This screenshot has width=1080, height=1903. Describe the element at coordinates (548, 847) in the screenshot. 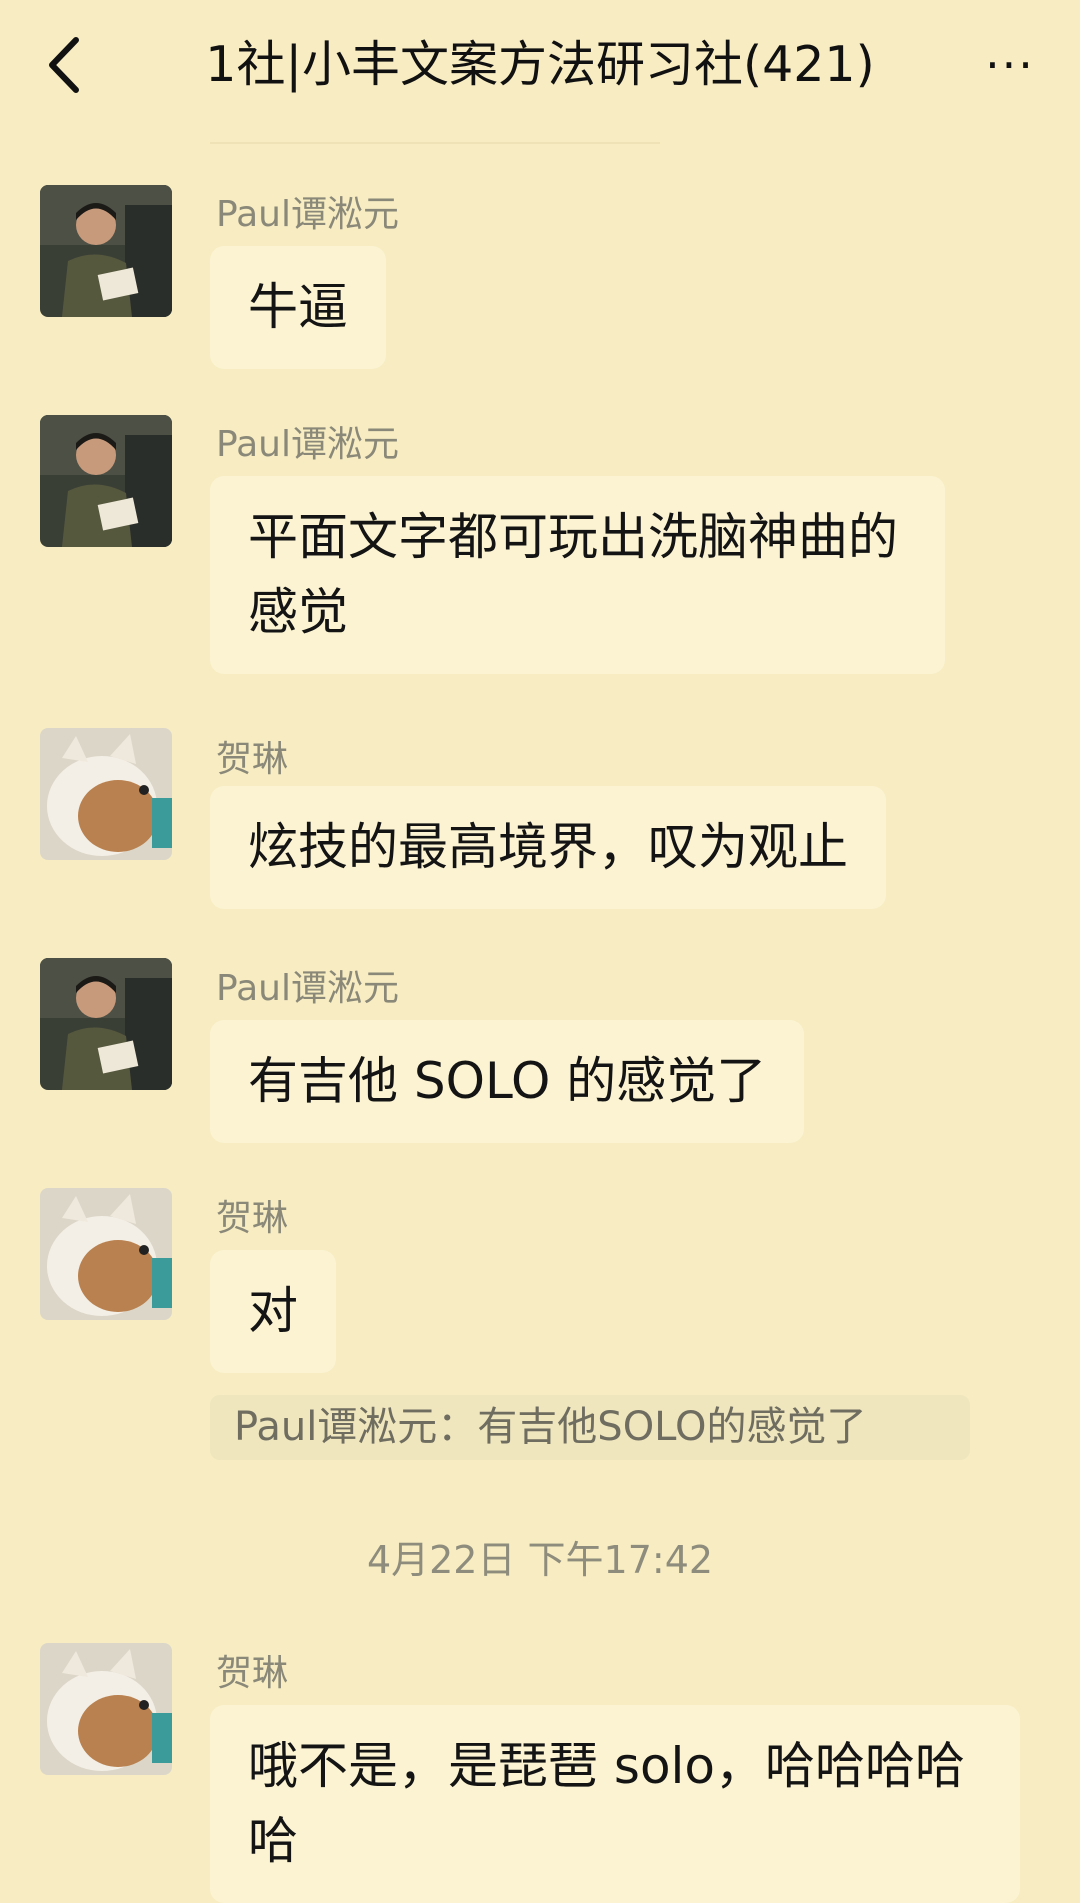

I see `message-bubble: 炫技的最高境界，叹为观止` at that location.